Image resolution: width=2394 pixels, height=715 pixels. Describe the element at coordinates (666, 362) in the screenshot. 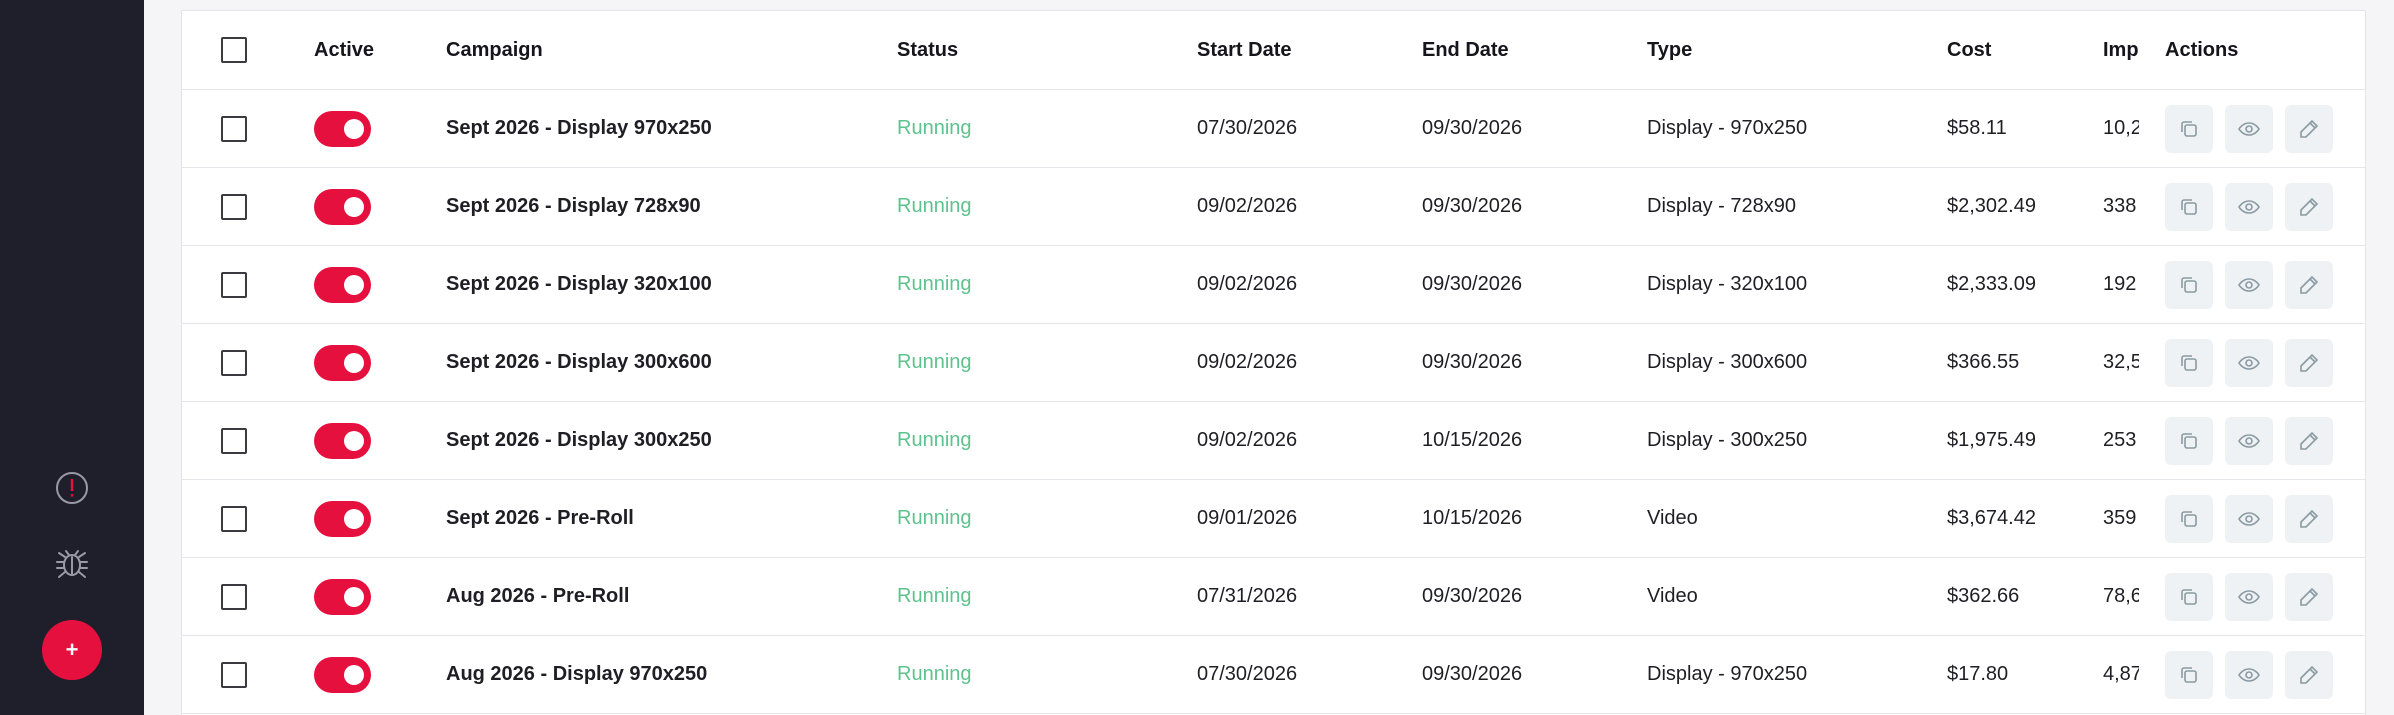

I see `campaign-name: Sept 2026 - Display 300x600` at that location.